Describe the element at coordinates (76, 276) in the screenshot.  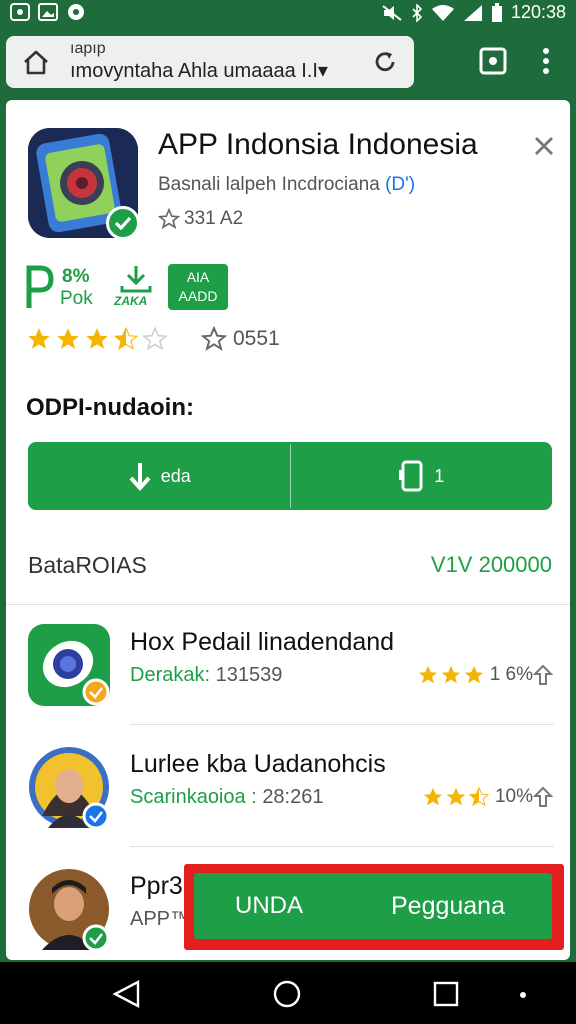
I see `badge-percent: 8%` at that location.